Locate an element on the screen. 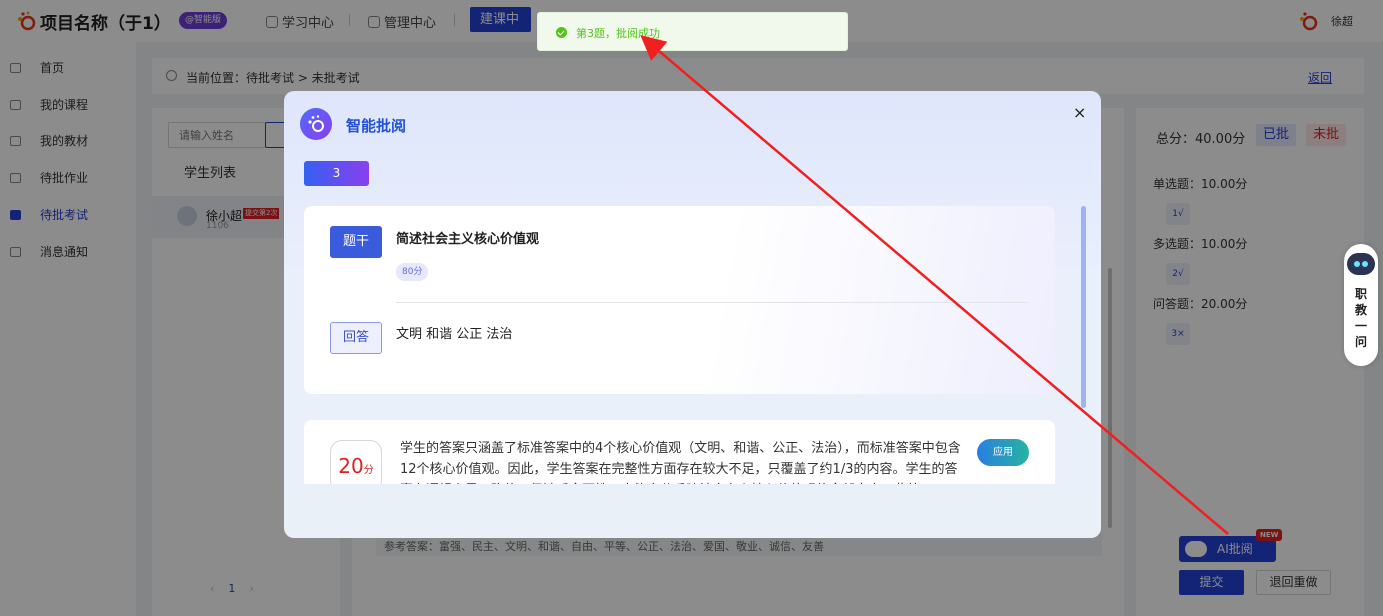 This screenshot has height=616, width=1383. answer-label: 回答 is located at coordinates (356, 338).